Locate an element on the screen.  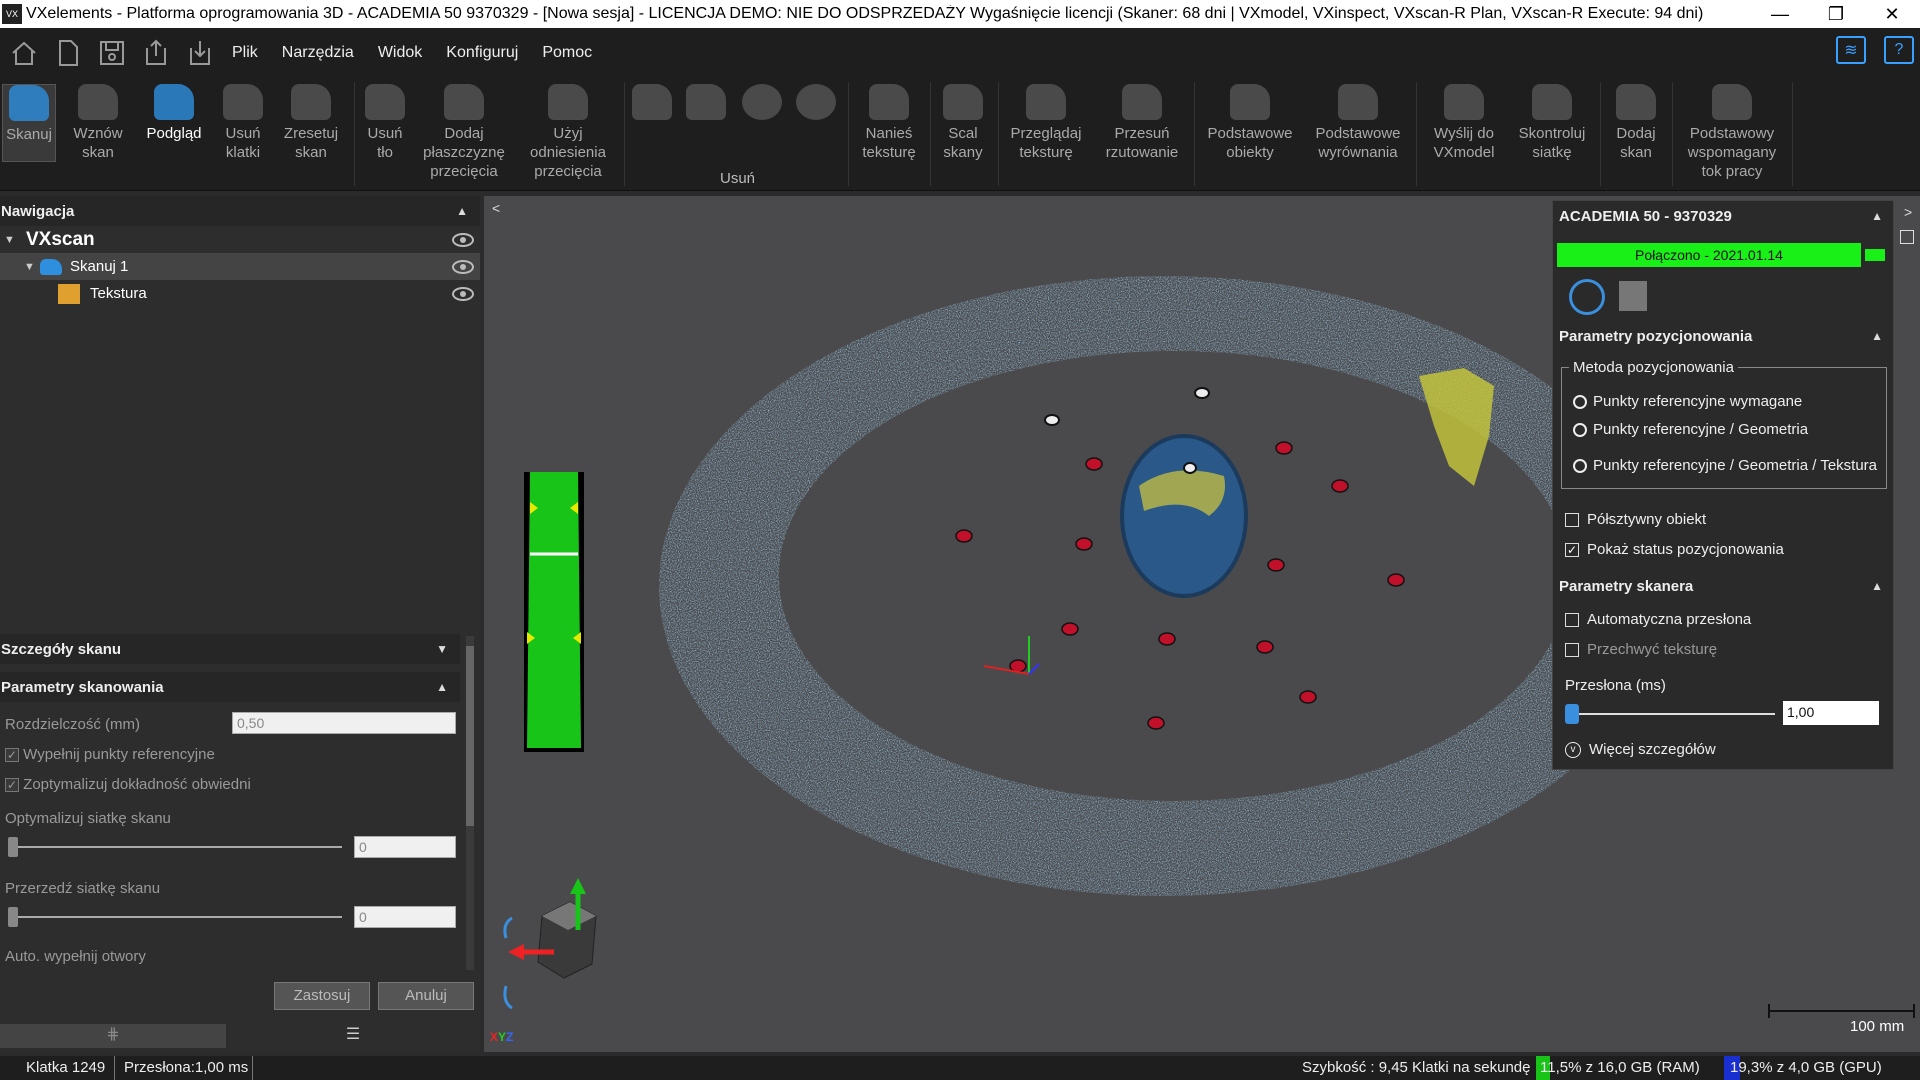
menu-plik: Plik is located at coordinates (245, 53).